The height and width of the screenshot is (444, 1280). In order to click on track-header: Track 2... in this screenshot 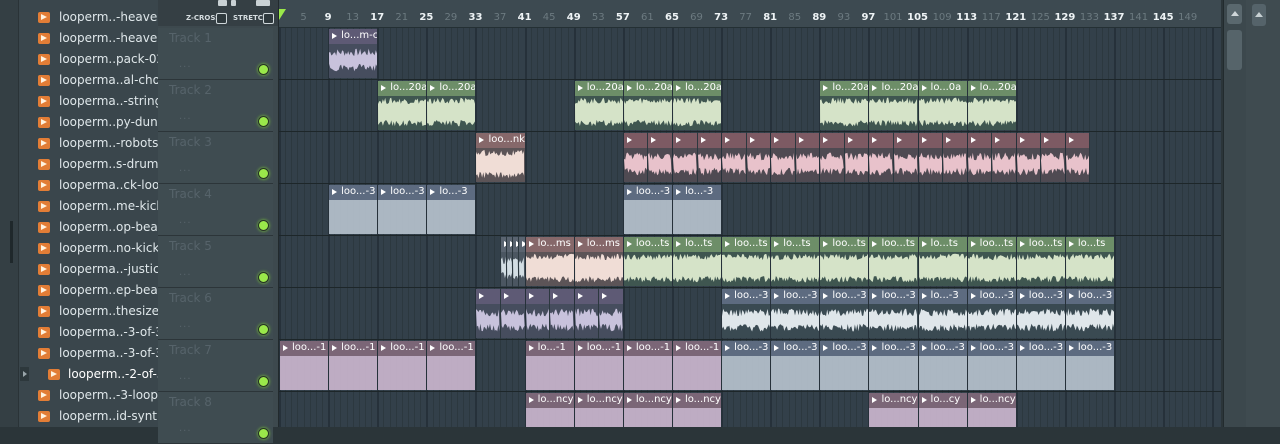, I will do `click(215, 106)`.